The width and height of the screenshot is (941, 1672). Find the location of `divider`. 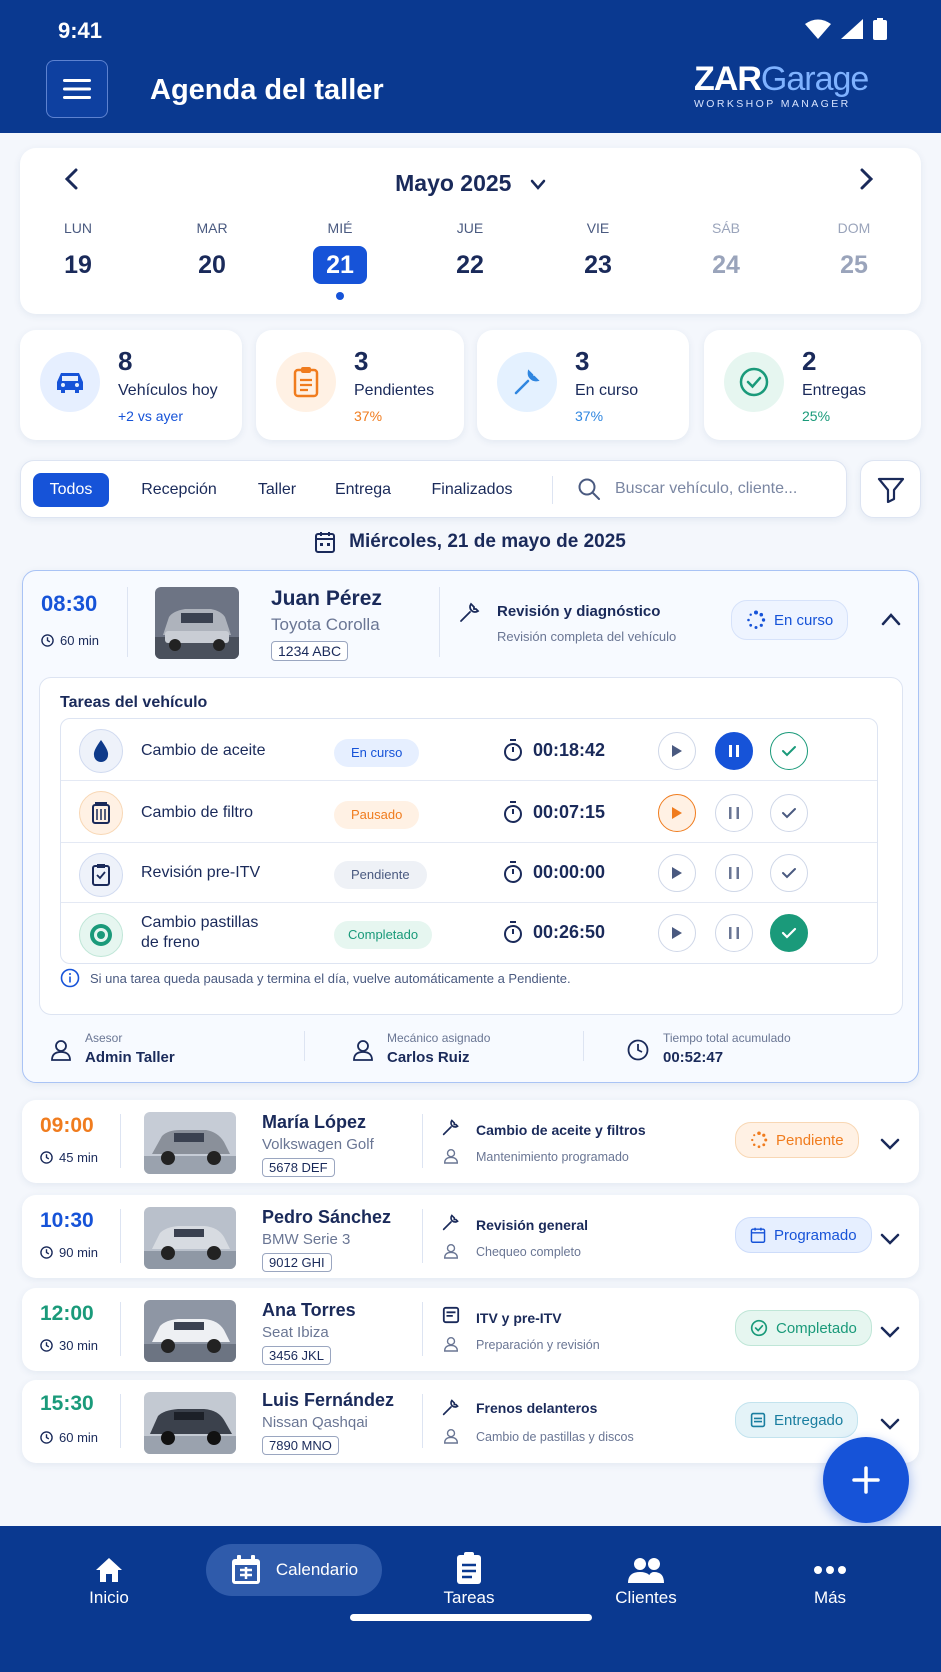

divider is located at coordinates (120, 1329).